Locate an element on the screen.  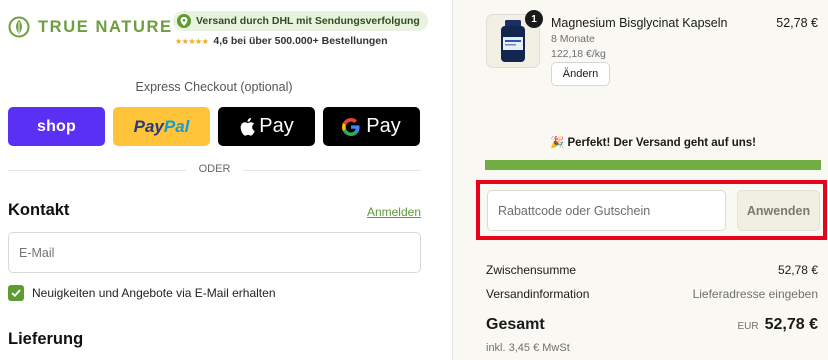
total-value: 52,78 € is located at coordinates (791, 324).